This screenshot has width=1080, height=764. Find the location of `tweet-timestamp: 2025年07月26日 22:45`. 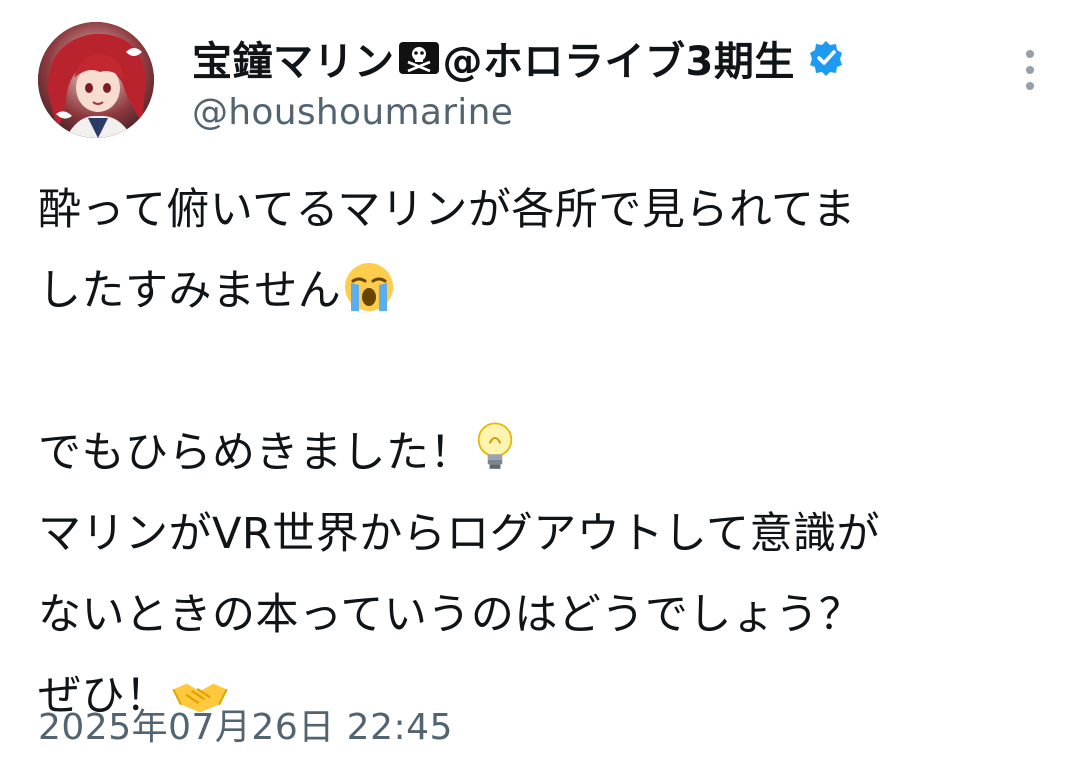

tweet-timestamp: 2025年07月26日 22:45 is located at coordinates (245, 724).